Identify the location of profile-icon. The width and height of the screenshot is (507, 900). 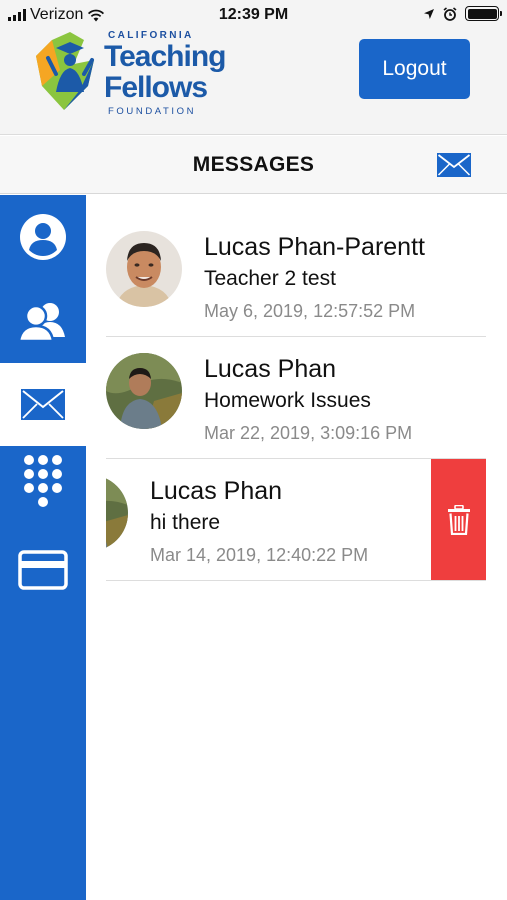
(43, 237).